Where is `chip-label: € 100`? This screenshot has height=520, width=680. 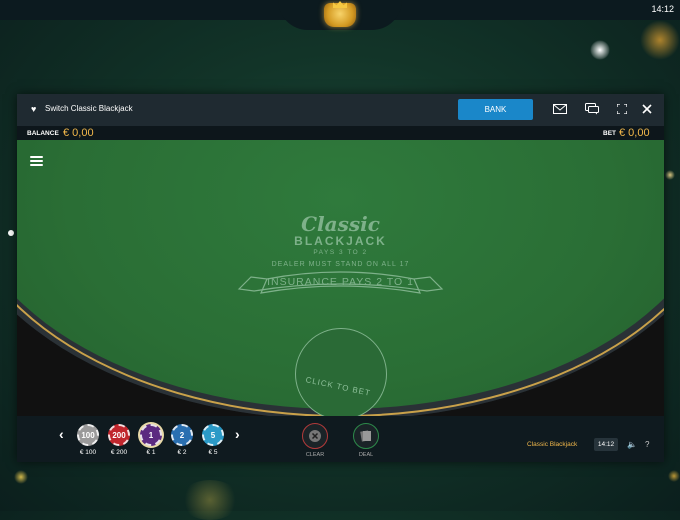 chip-label: € 100 is located at coordinates (88, 452).